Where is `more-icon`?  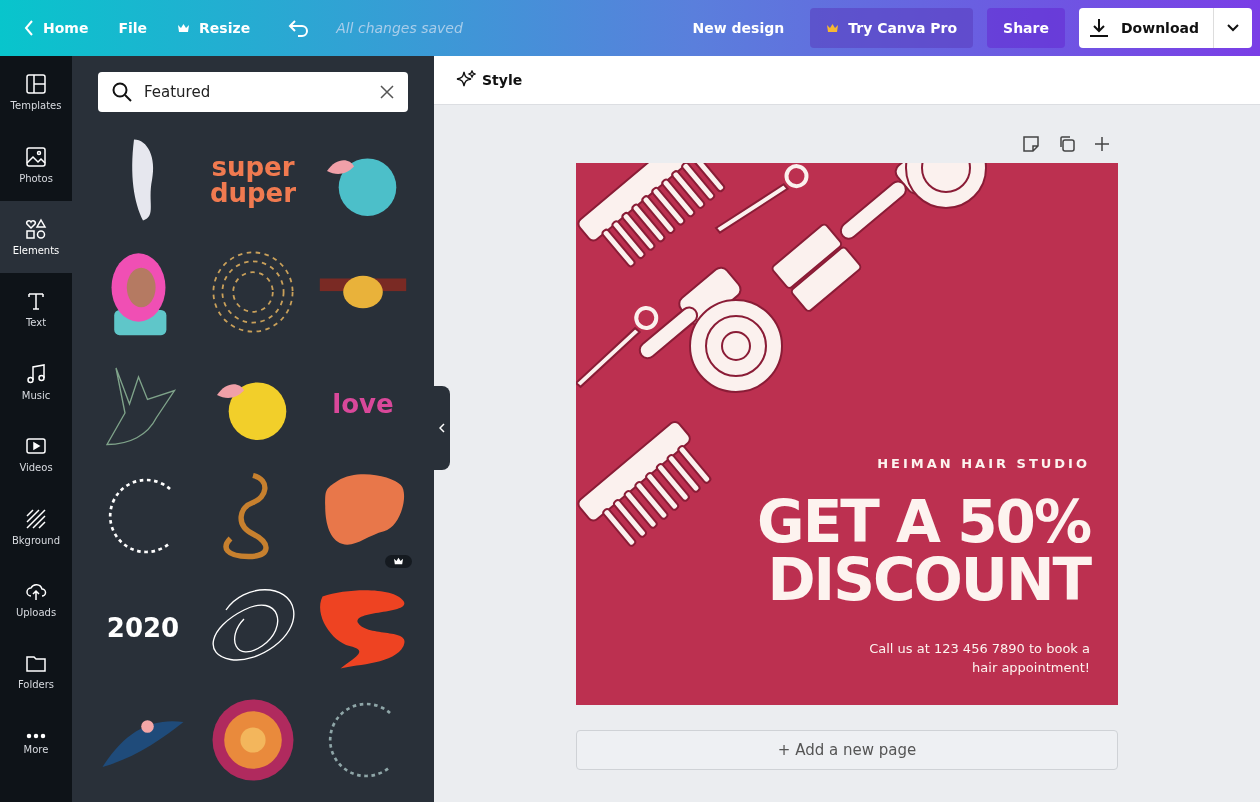 more-icon is located at coordinates (36, 735).